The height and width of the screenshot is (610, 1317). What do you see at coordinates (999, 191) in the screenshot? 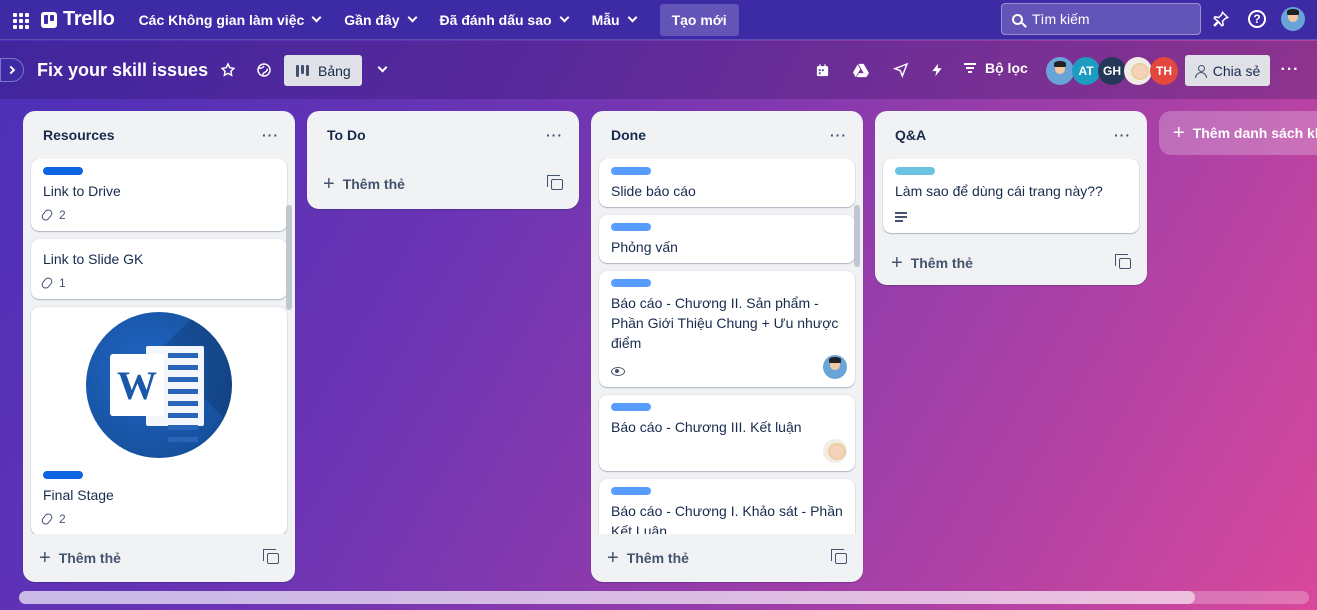
I see `card-title: Làm sao để dùng cái trang này??` at bounding box center [999, 191].